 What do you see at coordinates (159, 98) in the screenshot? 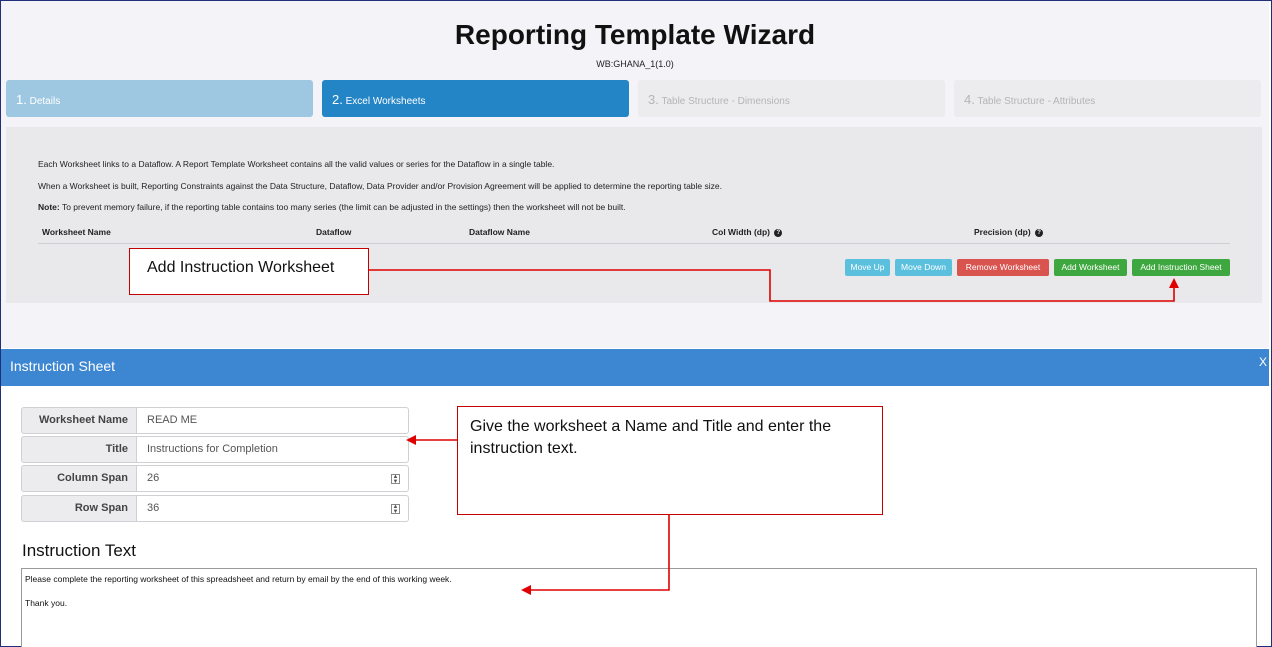
I see `step-details: 1. Details` at bounding box center [159, 98].